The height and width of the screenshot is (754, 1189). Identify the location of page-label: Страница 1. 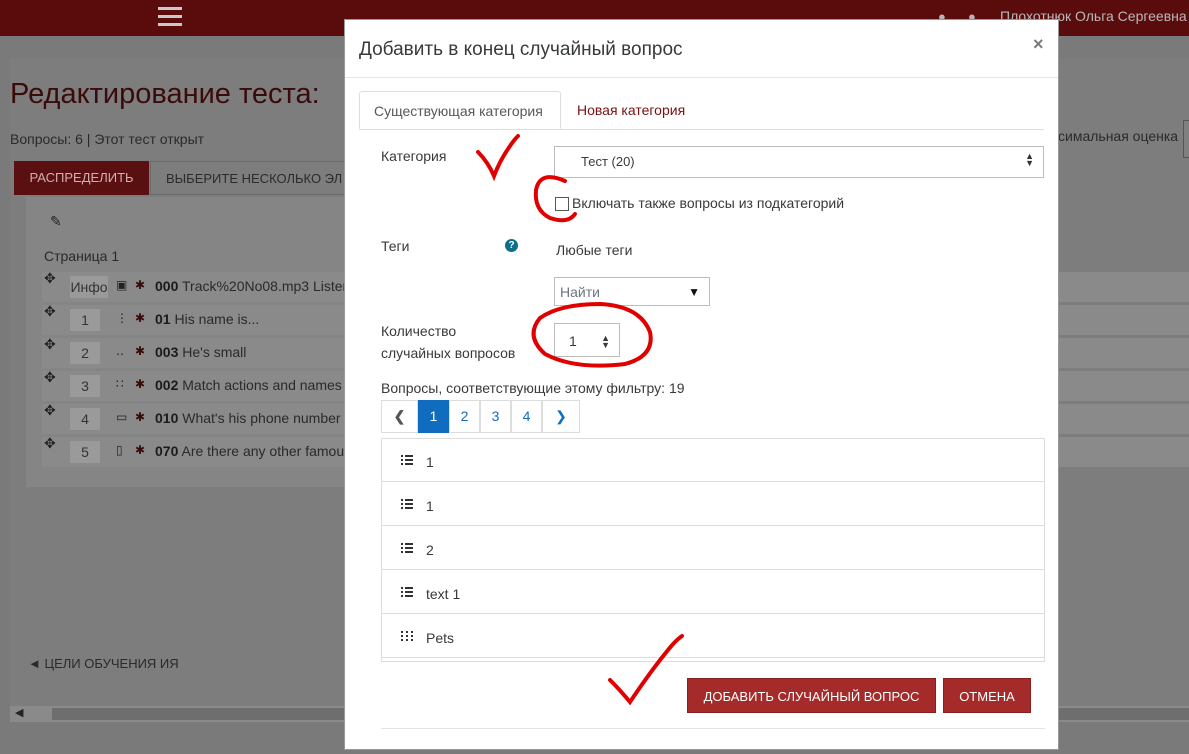
(82, 256).